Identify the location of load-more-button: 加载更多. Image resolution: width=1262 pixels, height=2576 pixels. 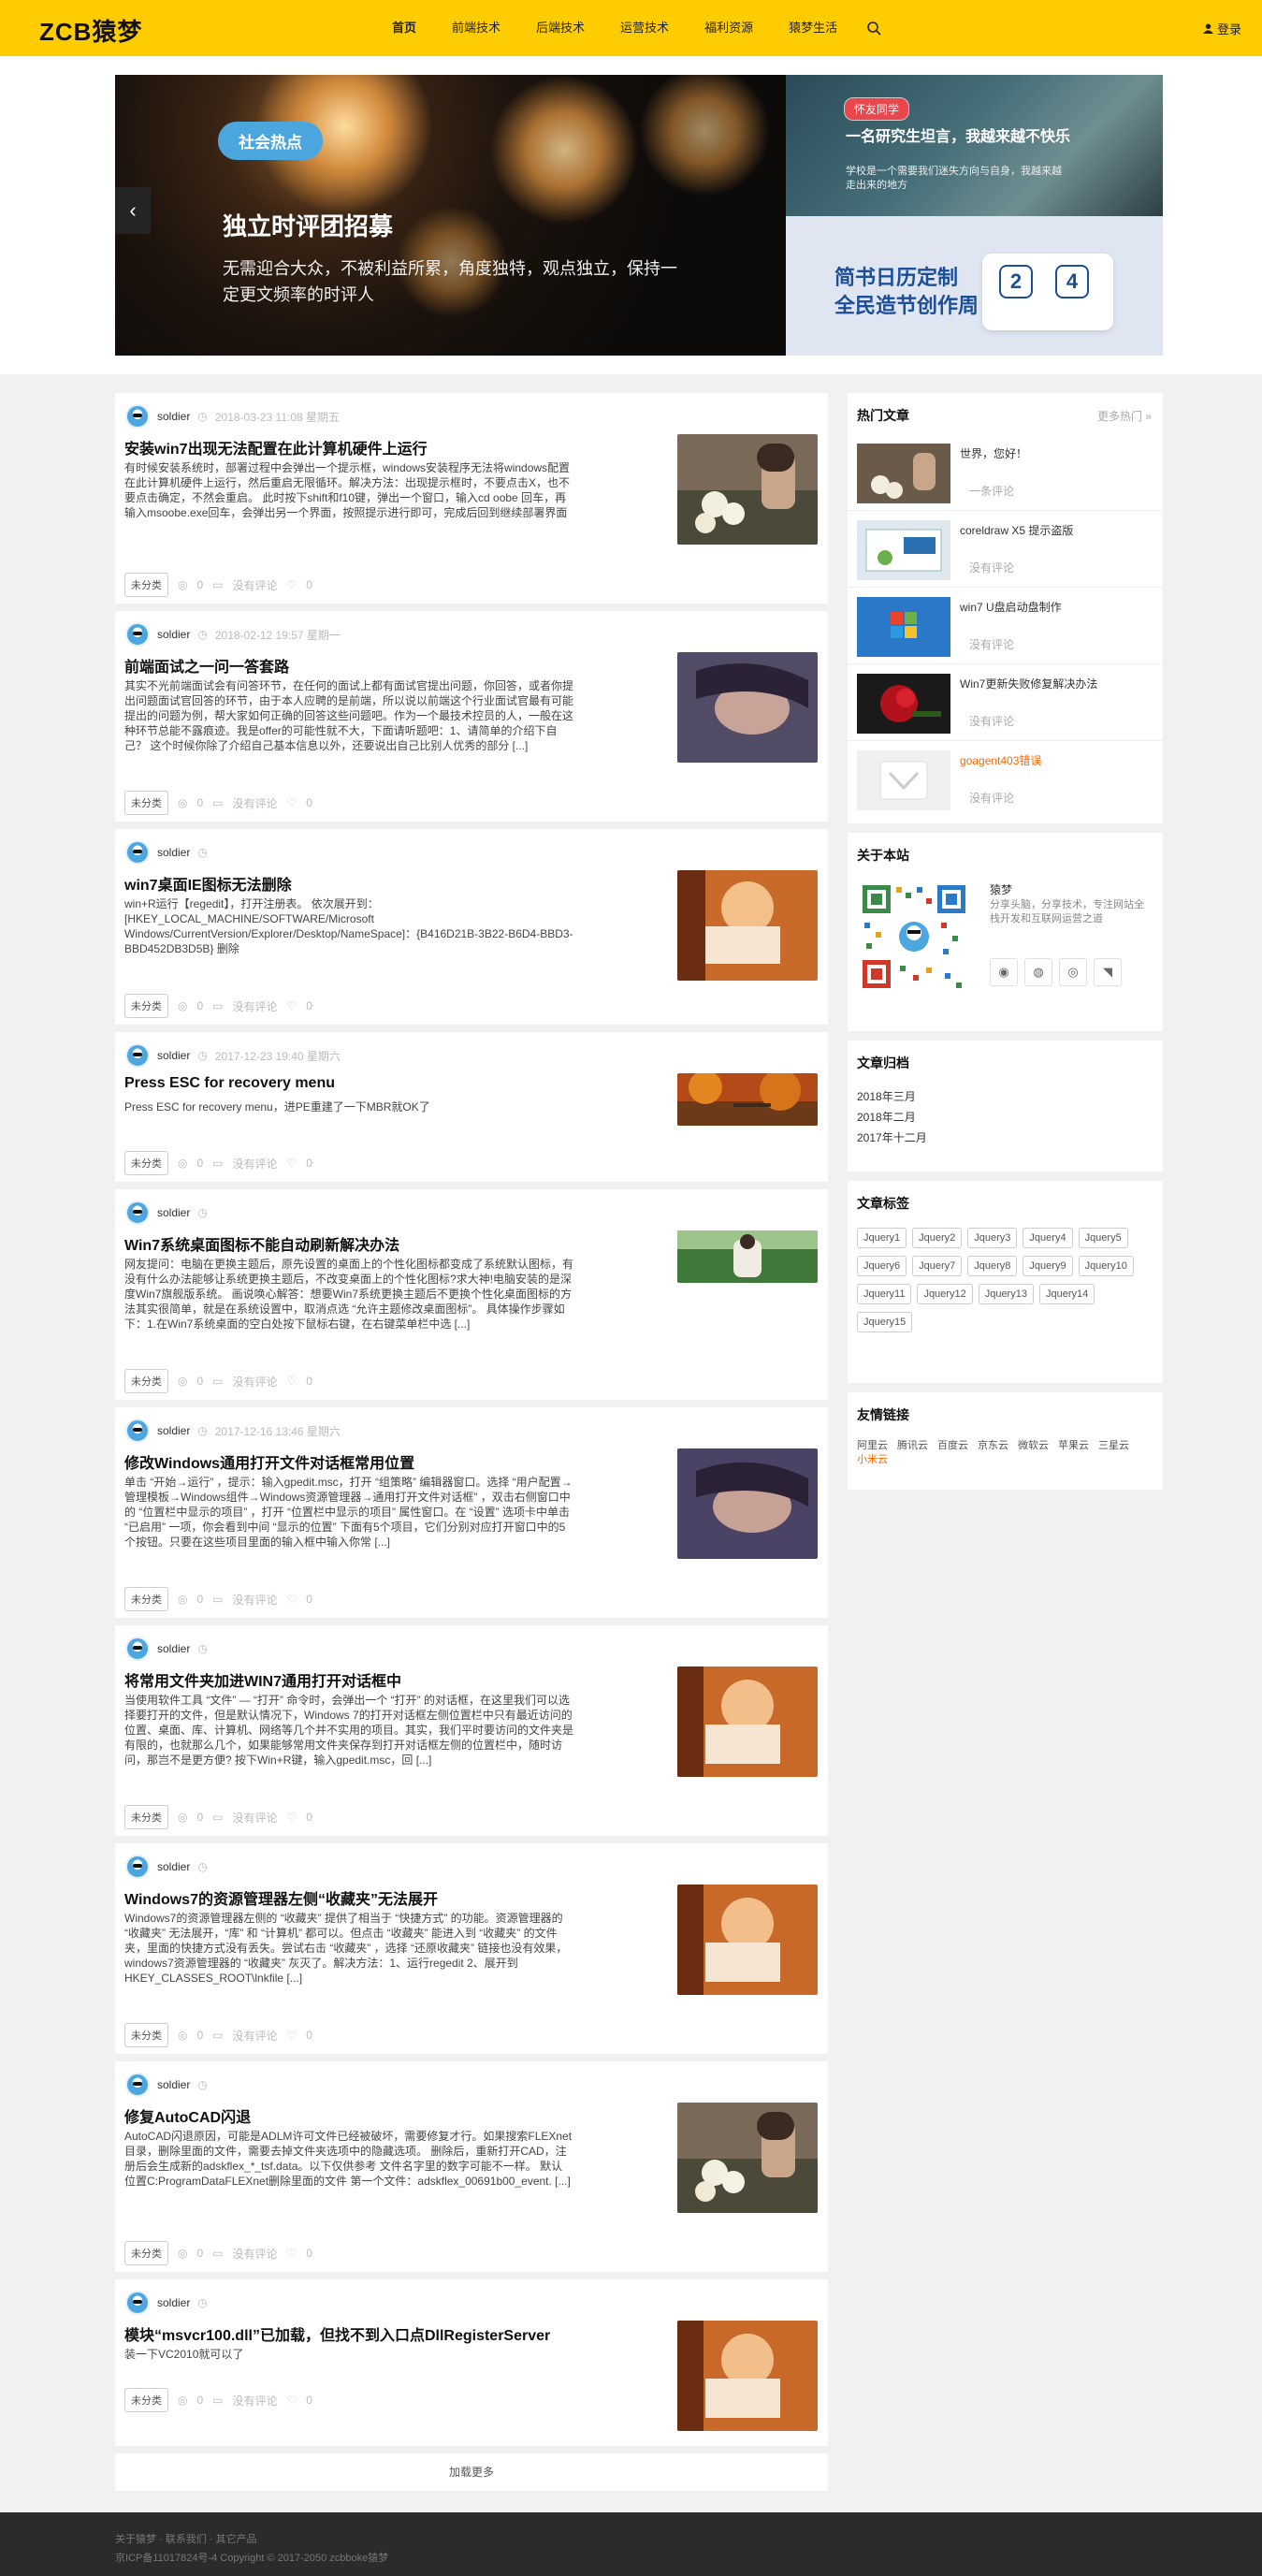
(472, 2472).